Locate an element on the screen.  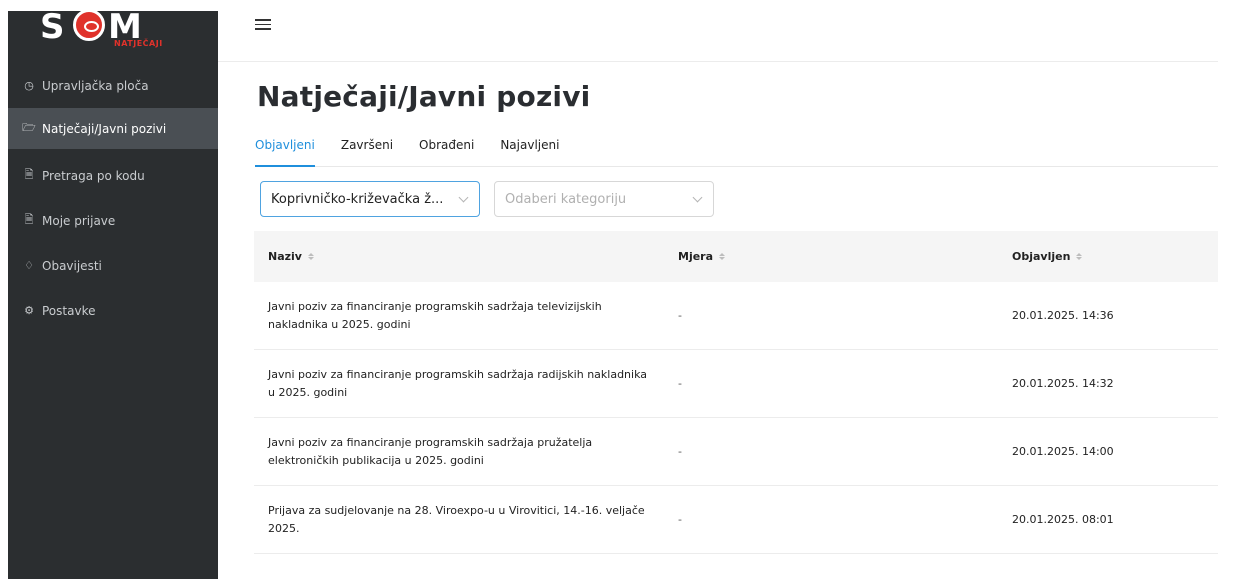
sidebar-item-settings: ⚙ Postavke is located at coordinates (113, 310).